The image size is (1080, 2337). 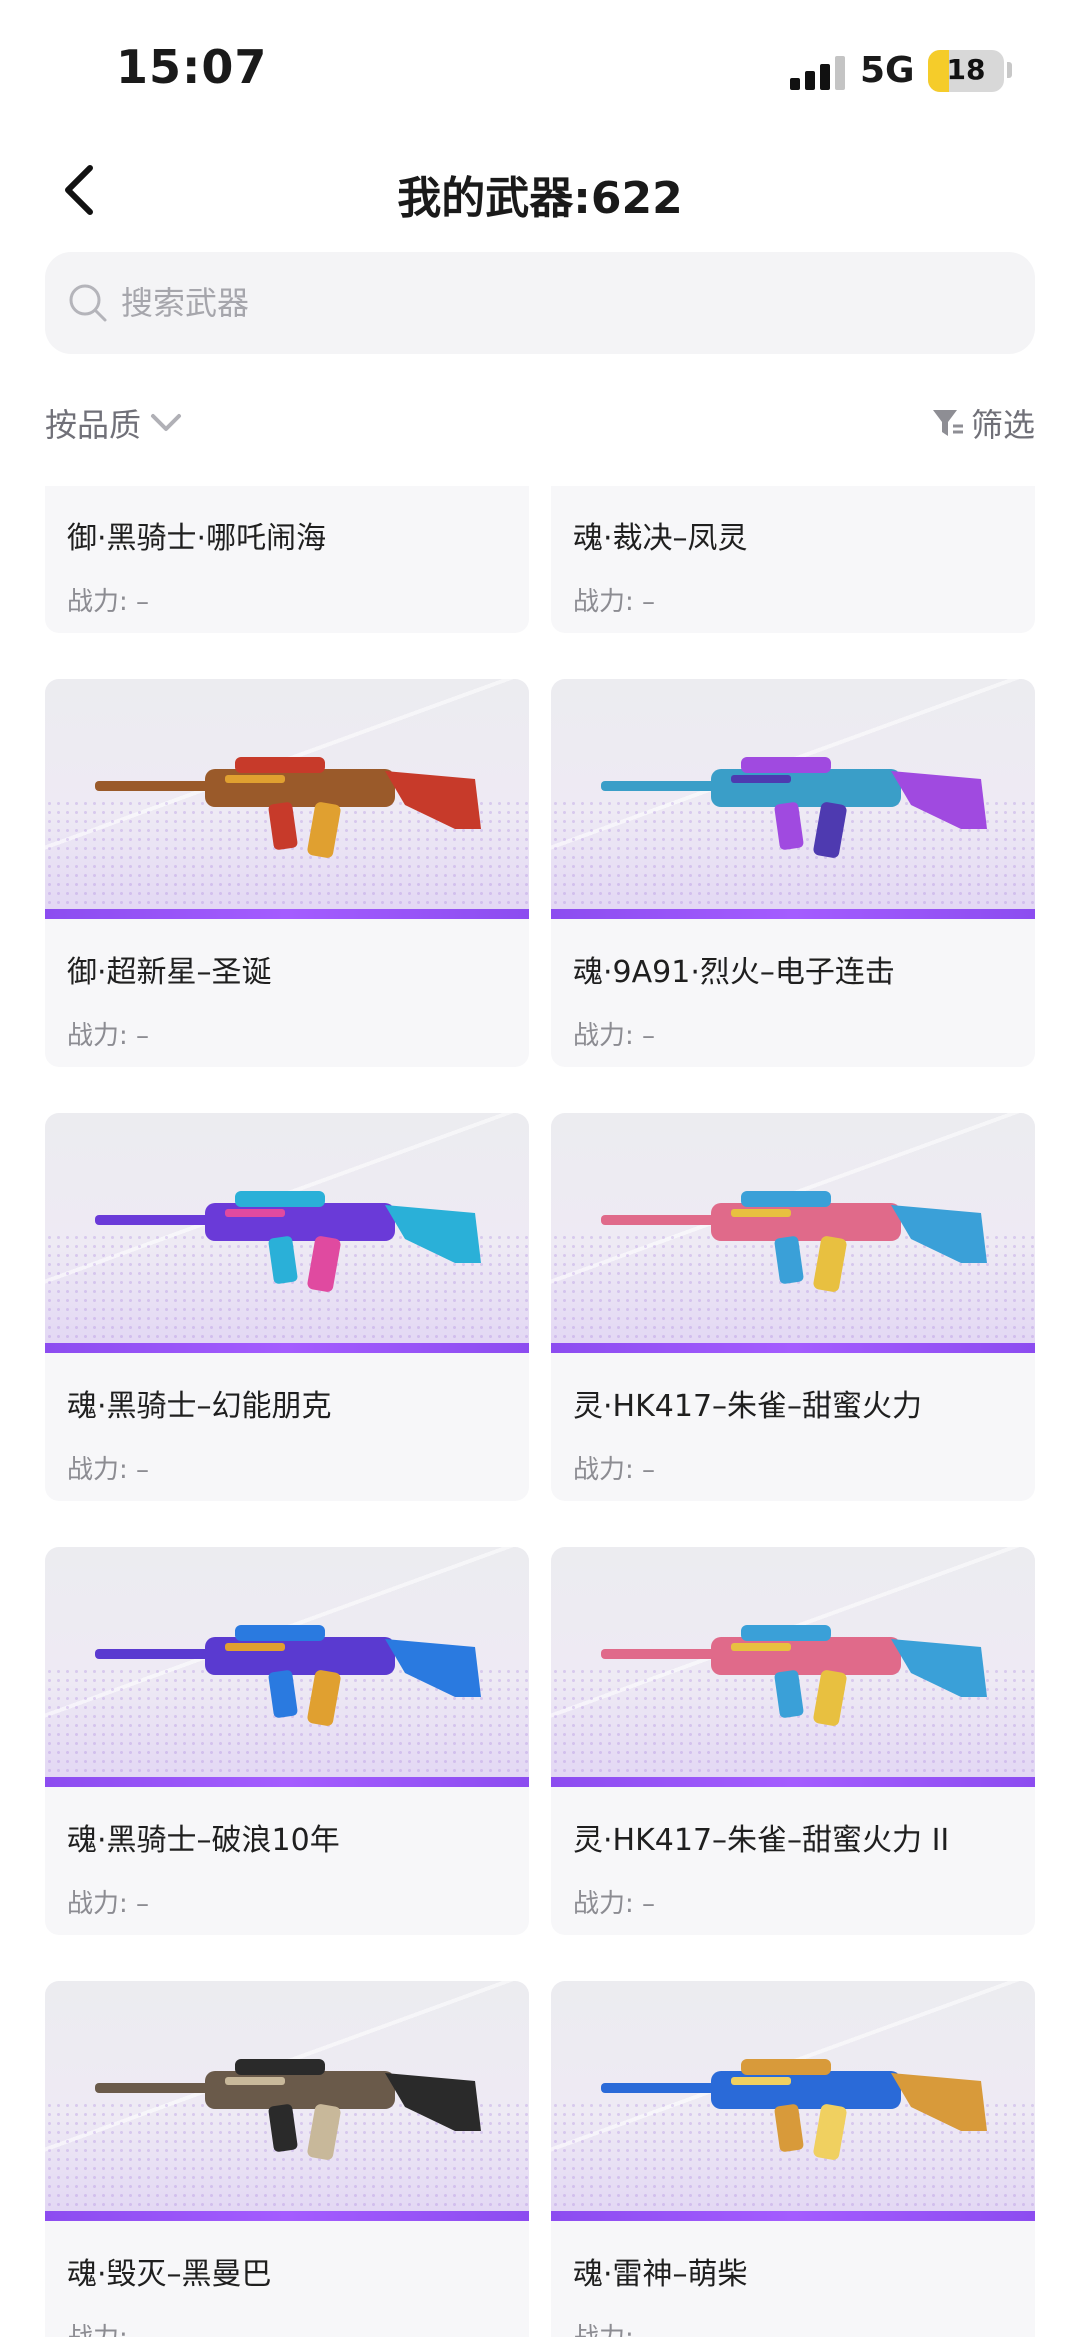 I want to click on search-bar, so click(x=540, y=303).